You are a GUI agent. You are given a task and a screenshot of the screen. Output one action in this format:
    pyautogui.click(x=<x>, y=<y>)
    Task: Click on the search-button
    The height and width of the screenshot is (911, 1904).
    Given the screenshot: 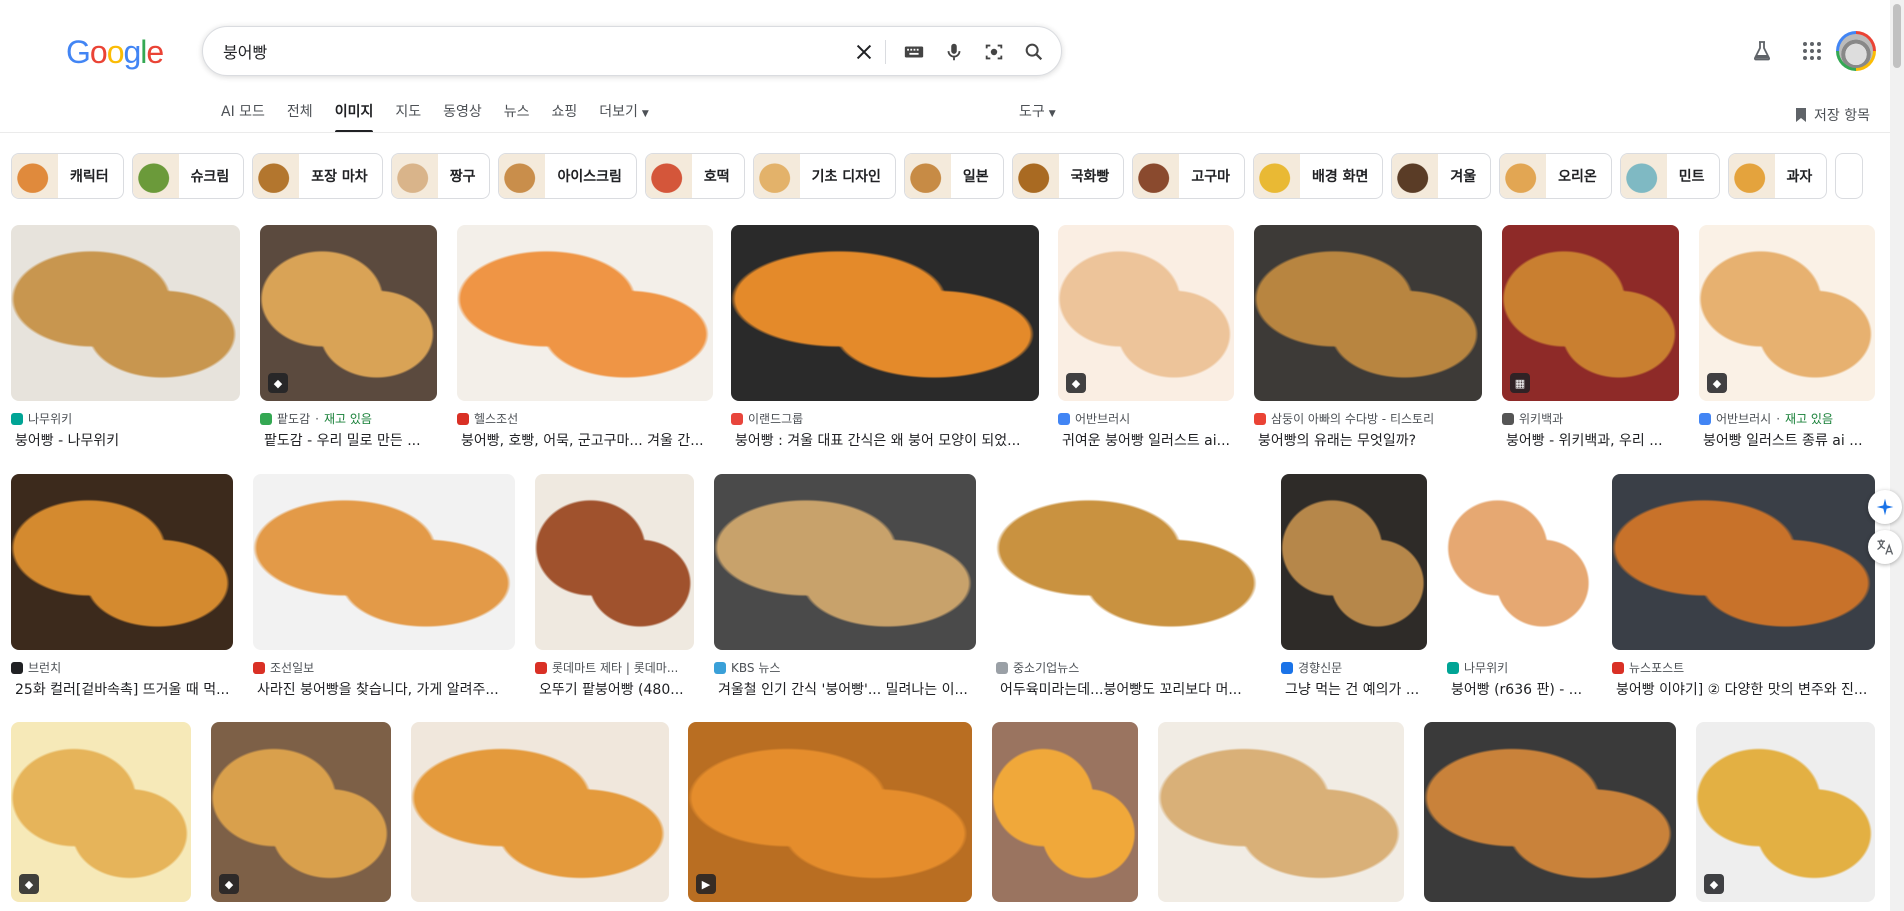 What is the action you would take?
    pyautogui.click(x=1034, y=52)
    